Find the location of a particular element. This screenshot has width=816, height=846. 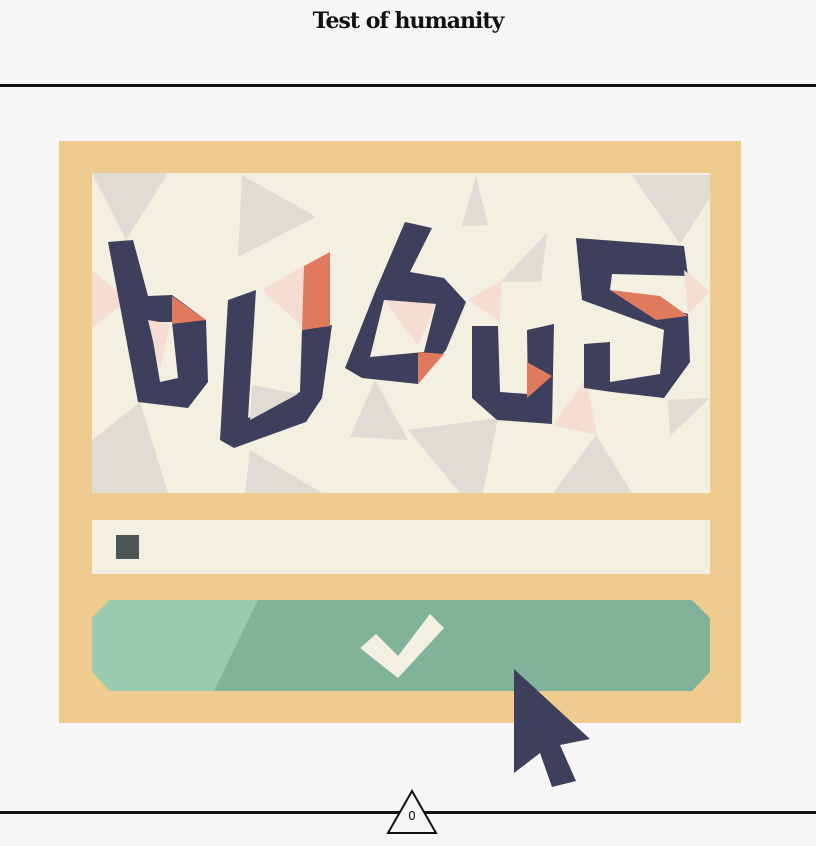

submit-button is located at coordinates (401, 645).